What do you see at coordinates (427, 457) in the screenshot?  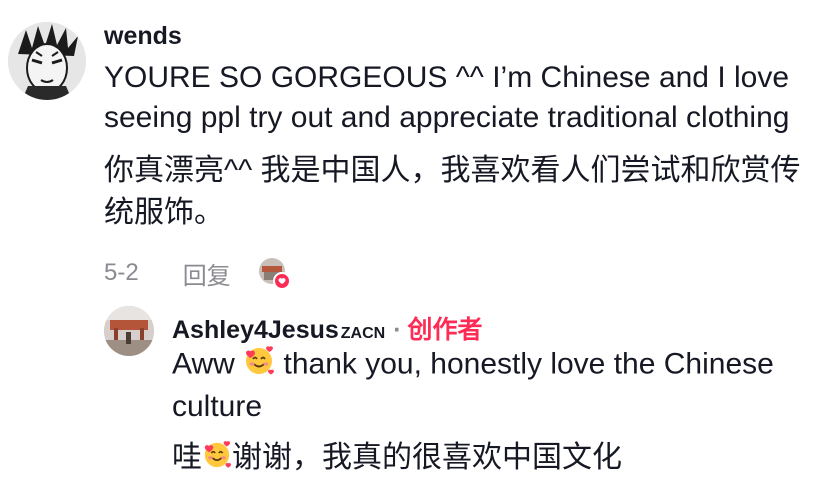 I see `reply-translation-end: 谢谢，我真的很喜欢中国文化` at bounding box center [427, 457].